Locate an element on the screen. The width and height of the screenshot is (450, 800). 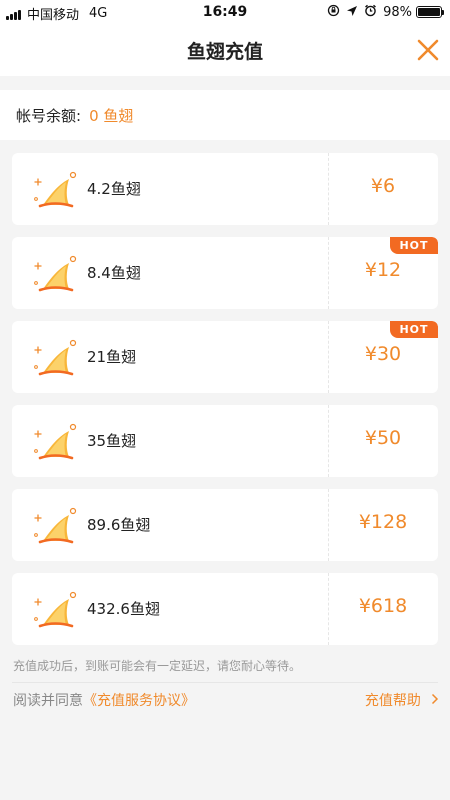
battery-icon is located at coordinates (430, 12).